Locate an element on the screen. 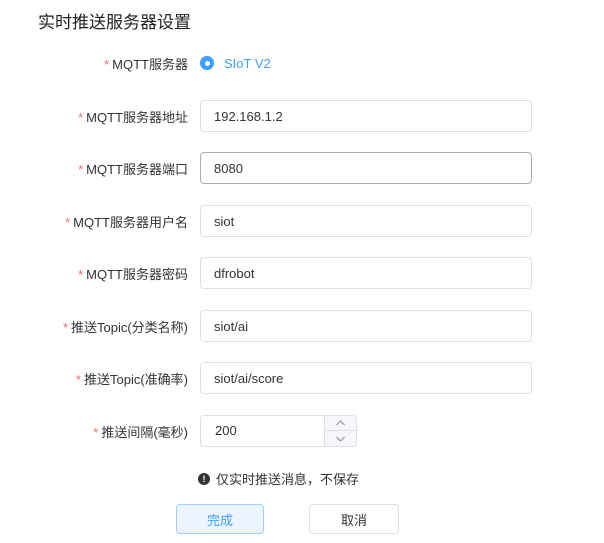  form-row-server: * MQTT服务器 SIoT V2 is located at coordinates (302, 63).